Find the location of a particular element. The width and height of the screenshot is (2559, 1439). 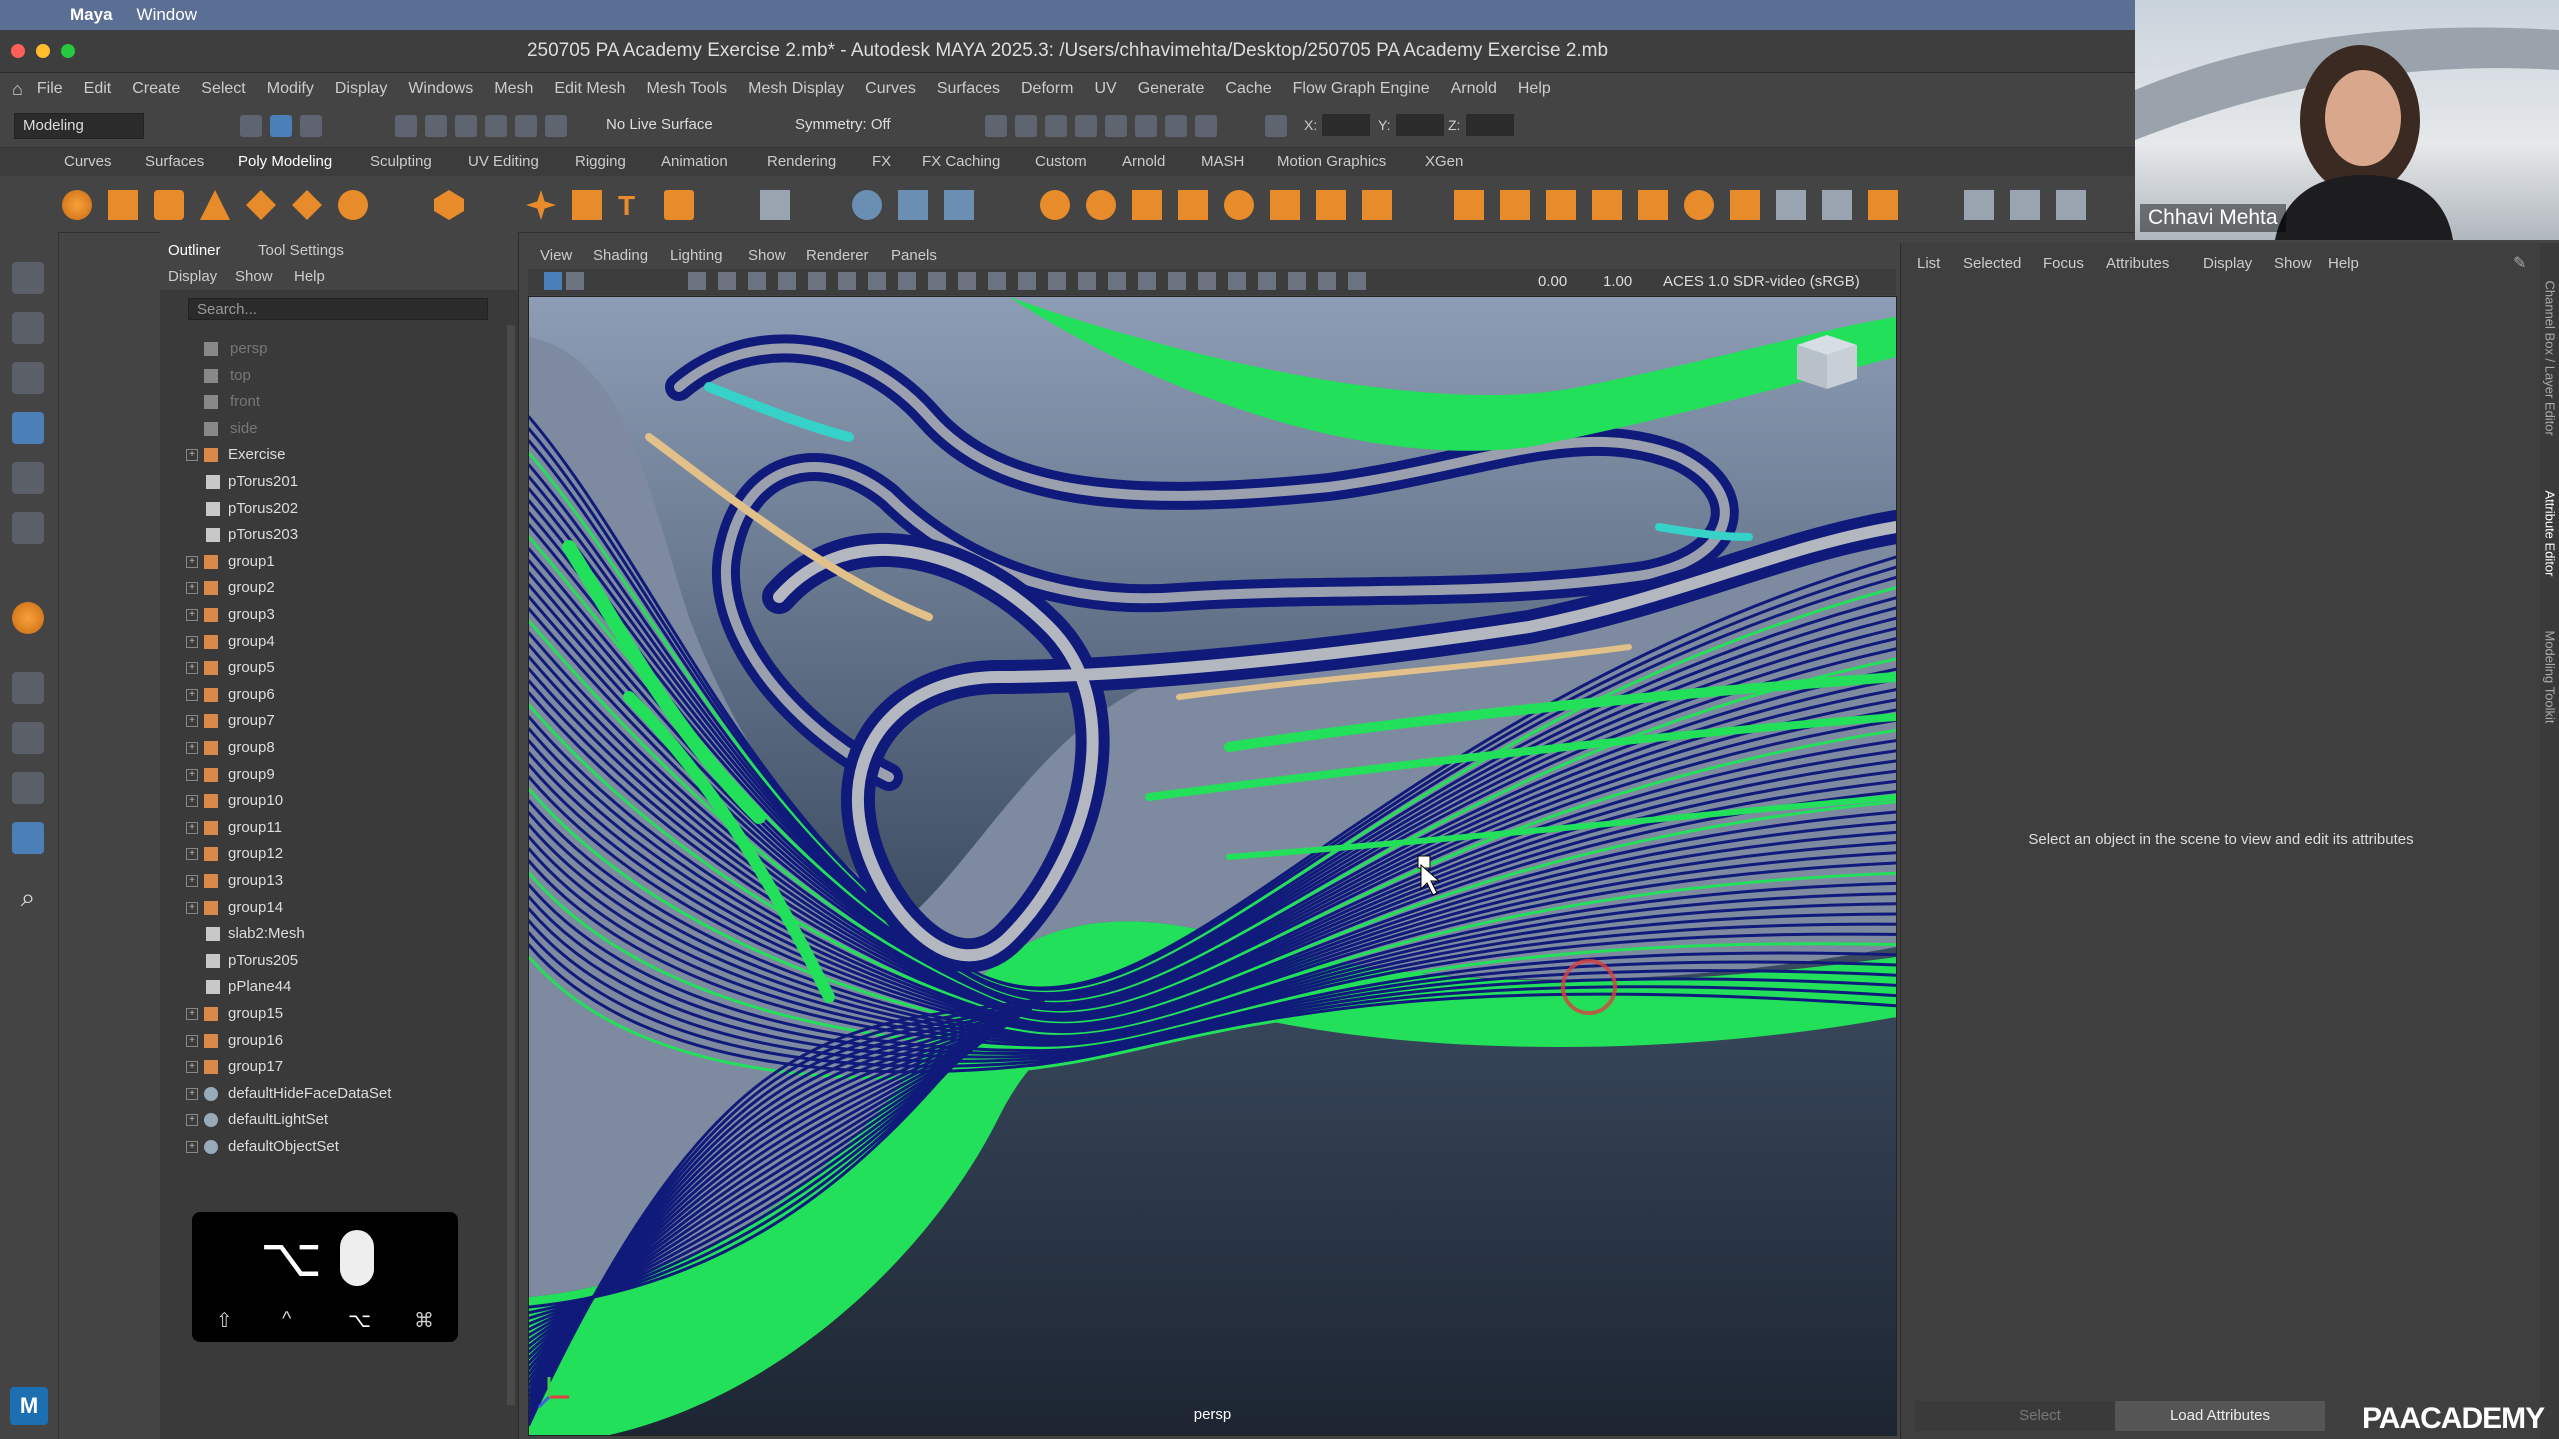

crease-icon is located at coordinates (1883, 205).